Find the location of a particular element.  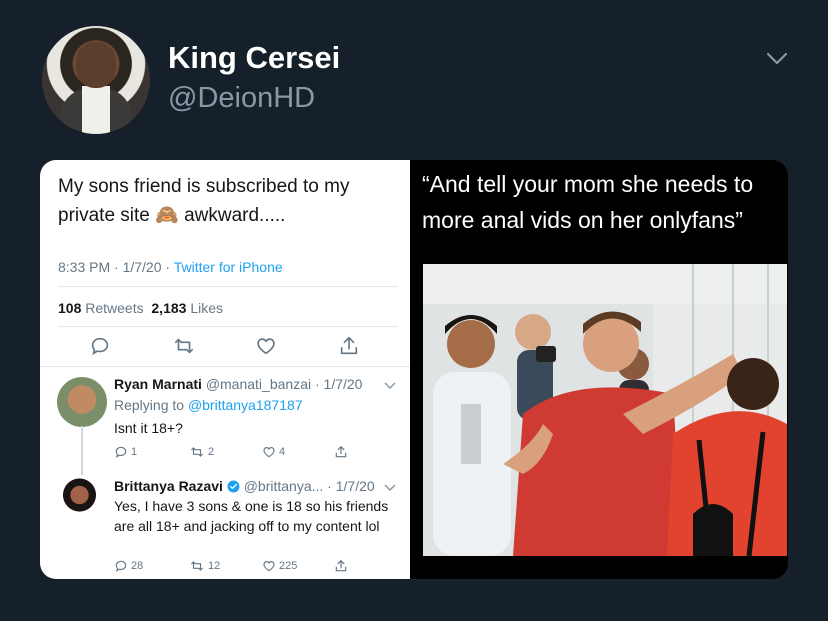

reply-actions: 1 2 4 is located at coordinates (249, 453).